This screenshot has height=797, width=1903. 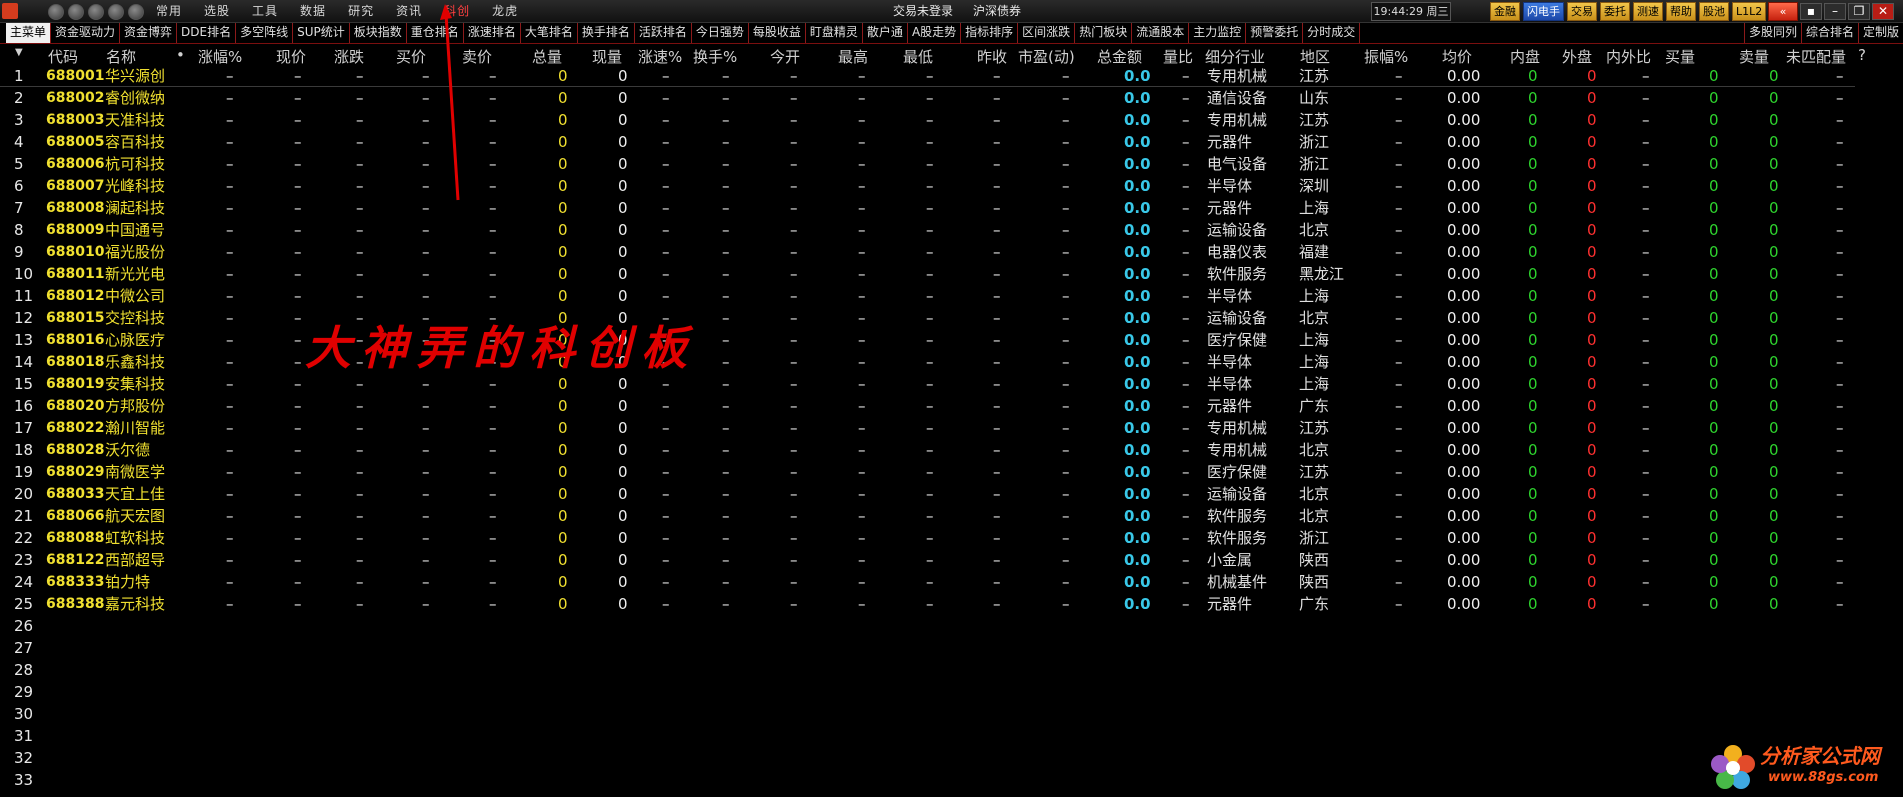 What do you see at coordinates (75, 120) in the screenshot?
I see `stock-code: 688003` at bounding box center [75, 120].